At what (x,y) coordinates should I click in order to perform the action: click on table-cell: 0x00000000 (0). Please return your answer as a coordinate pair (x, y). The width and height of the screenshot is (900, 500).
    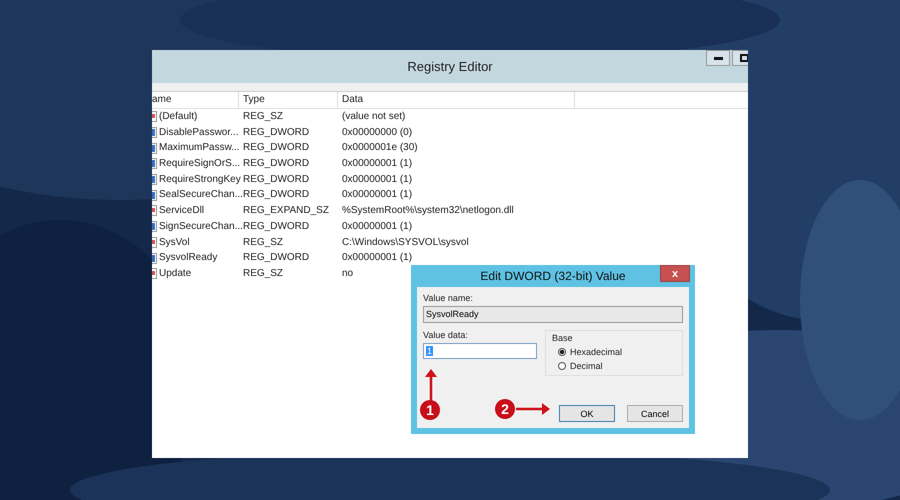
    Looking at the image, I should click on (377, 132).